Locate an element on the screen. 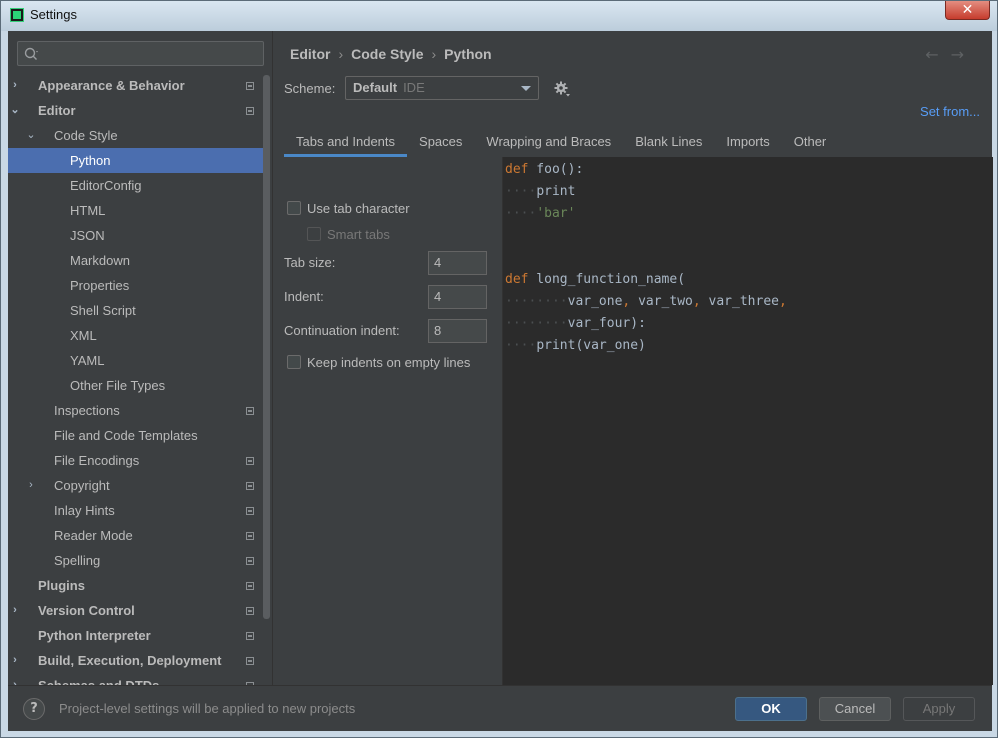 The height and width of the screenshot is (738, 998). sidebar-item-label: Appearance & Behavior is located at coordinates (111, 85).